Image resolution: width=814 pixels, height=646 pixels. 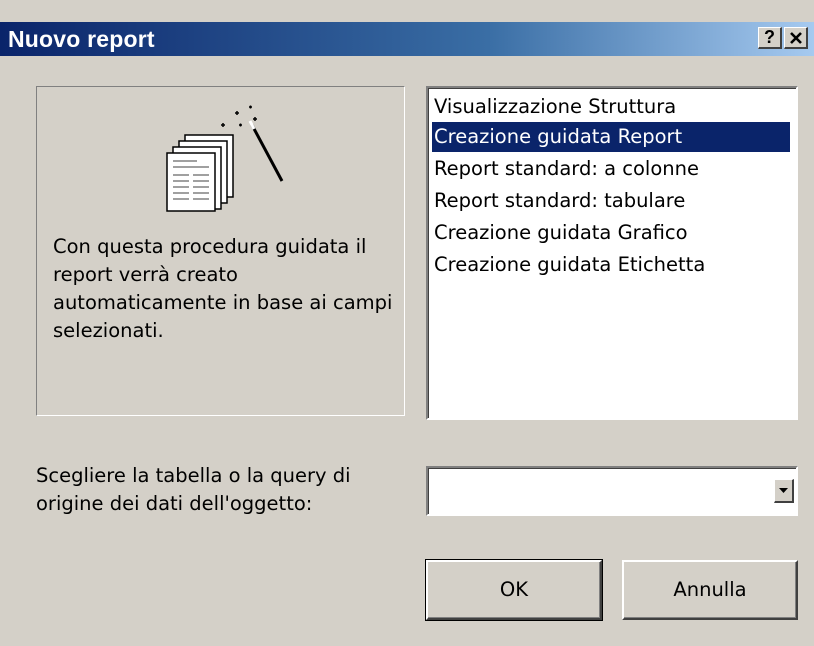 What do you see at coordinates (569, 265) in the screenshot?
I see `list-item-label-wizard: Creazione guidata Etichetta` at bounding box center [569, 265].